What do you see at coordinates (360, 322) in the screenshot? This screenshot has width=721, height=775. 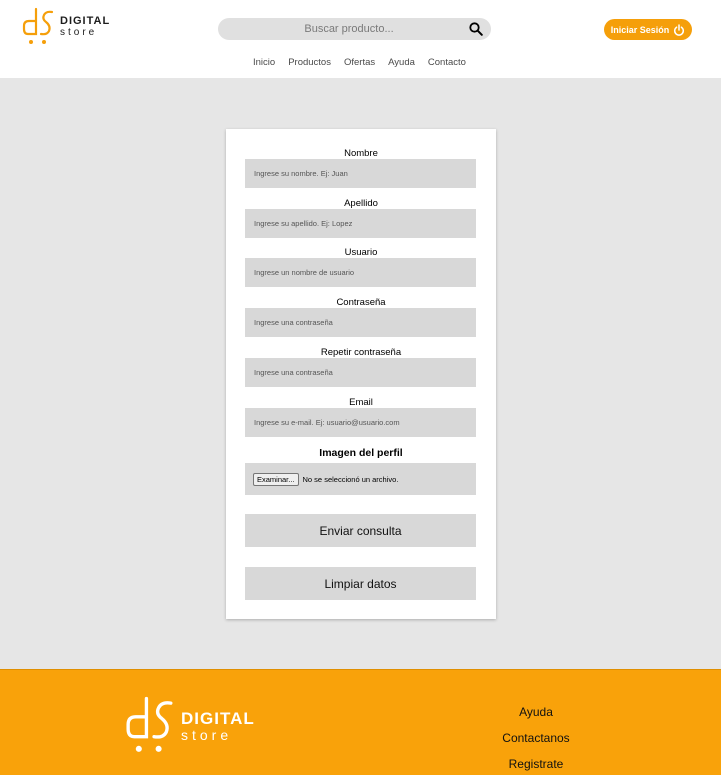 I see `password-field` at bounding box center [360, 322].